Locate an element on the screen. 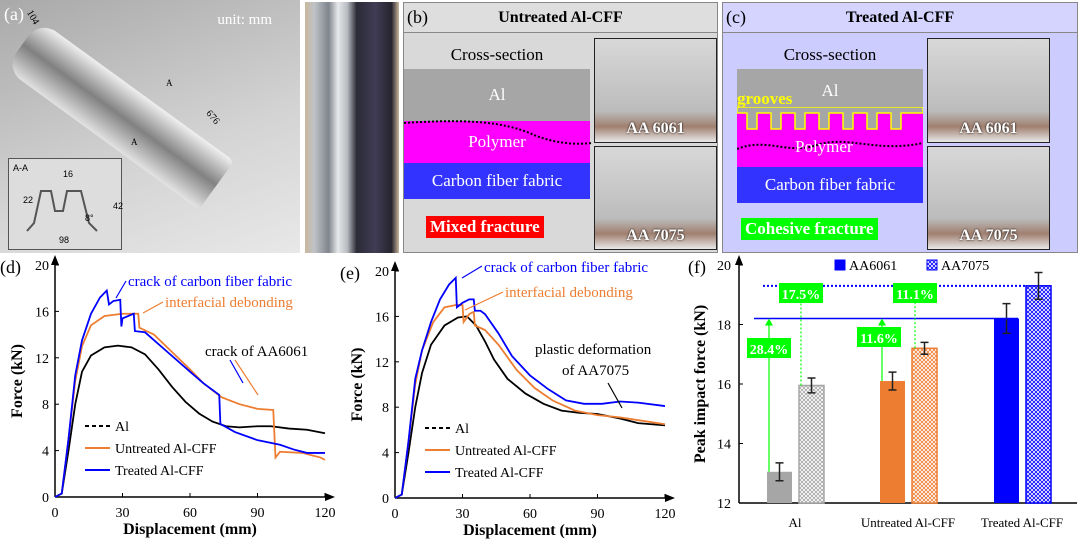  legend-label: AA6061 is located at coordinates (873, 266).